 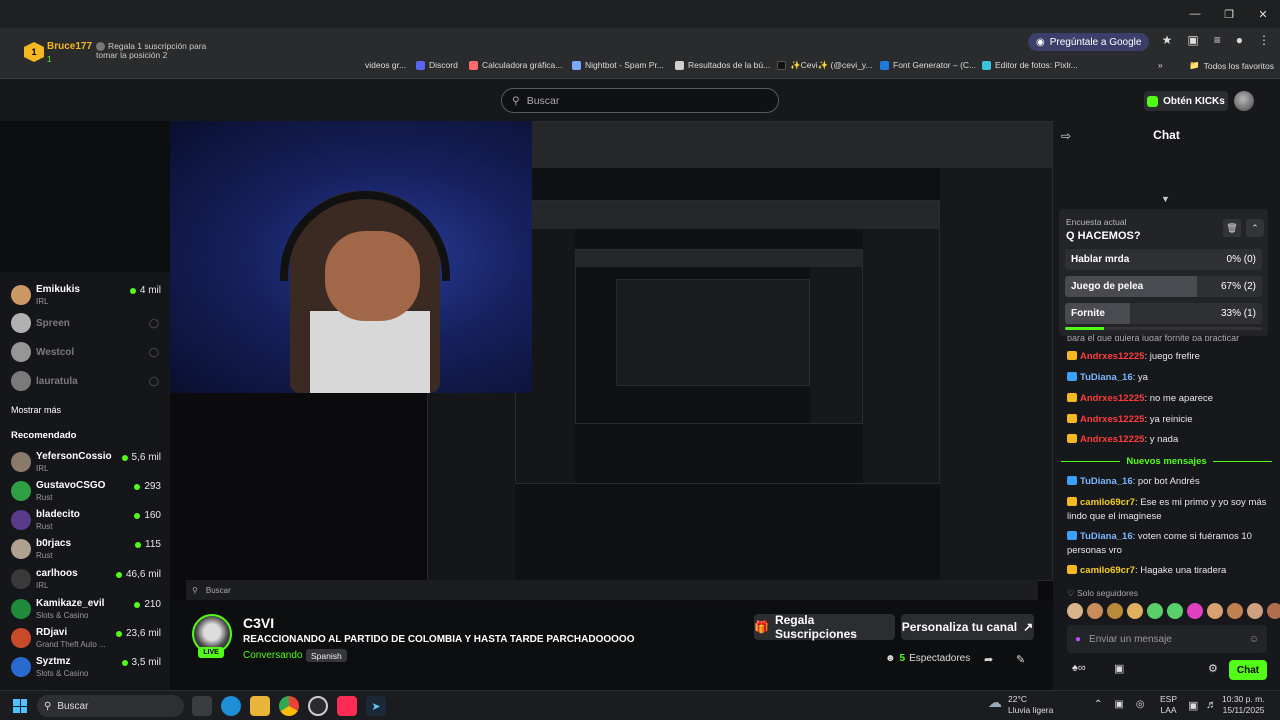 I want to click on ask-google-button: ◉ Pregúntale a Google, so click(x=1089, y=42).